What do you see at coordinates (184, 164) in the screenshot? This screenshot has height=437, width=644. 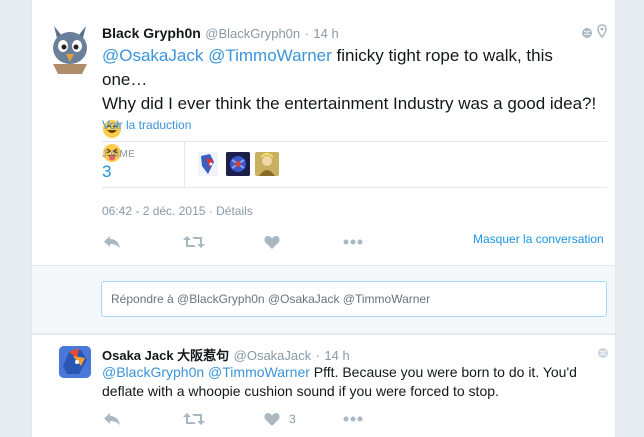 I see `stats-vertical-divider` at bounding box center [184, 164].